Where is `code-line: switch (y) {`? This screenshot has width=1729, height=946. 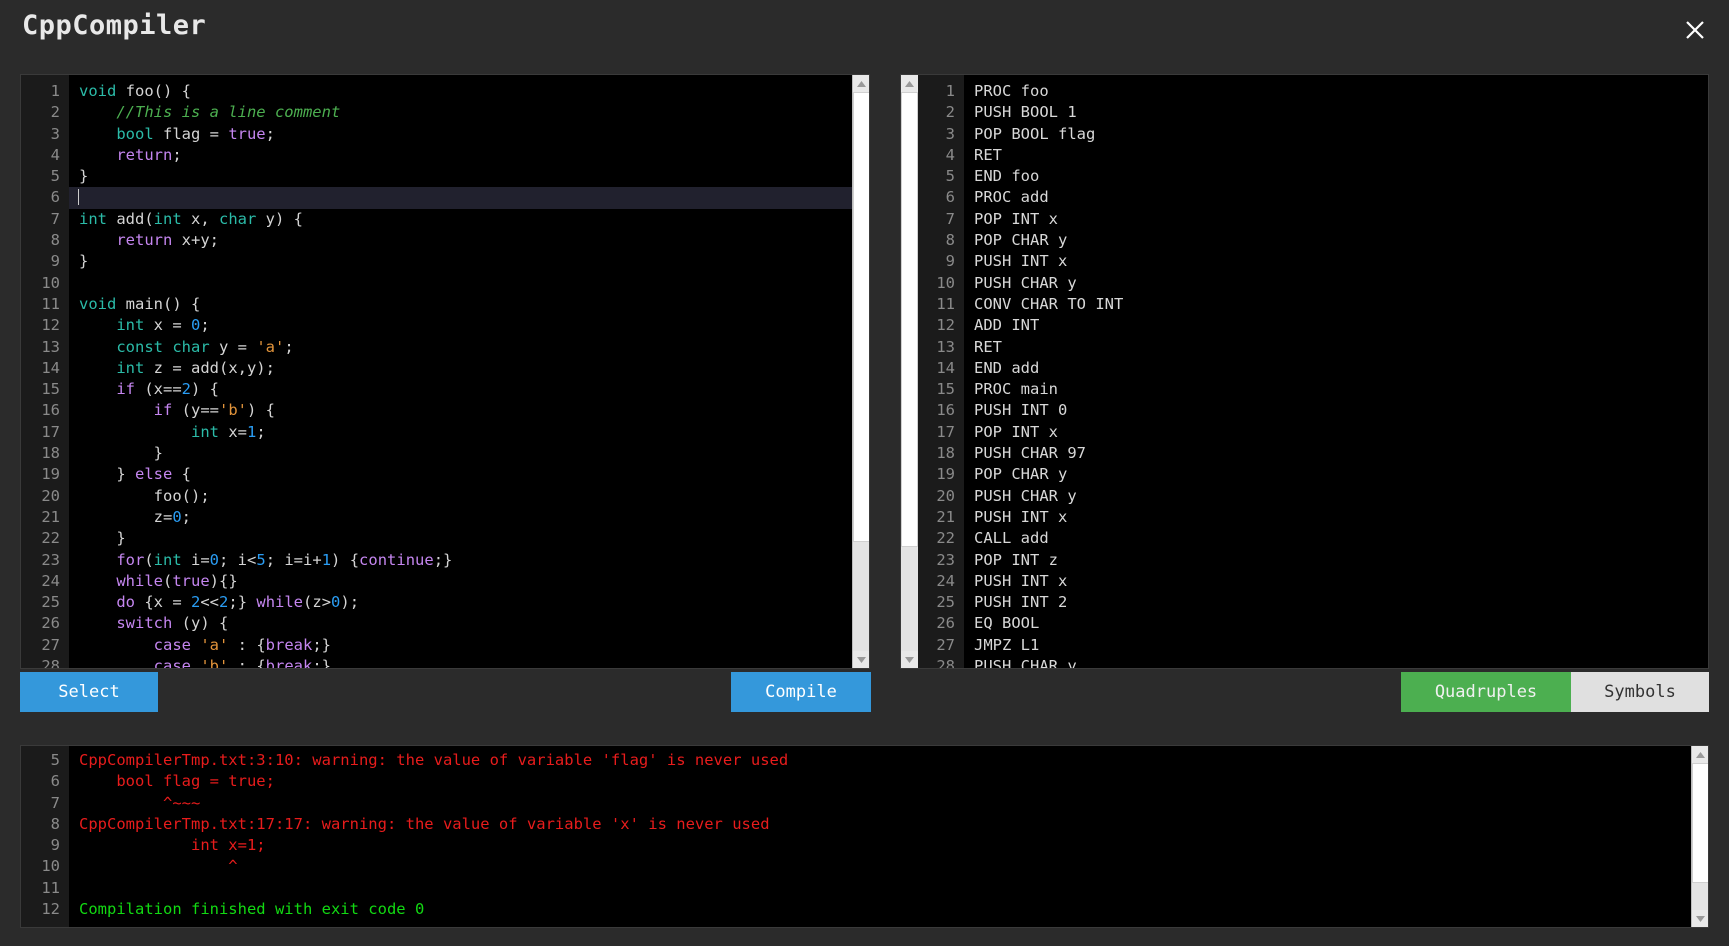 code-line: switch (y) { is located at coordinates (474, 623).